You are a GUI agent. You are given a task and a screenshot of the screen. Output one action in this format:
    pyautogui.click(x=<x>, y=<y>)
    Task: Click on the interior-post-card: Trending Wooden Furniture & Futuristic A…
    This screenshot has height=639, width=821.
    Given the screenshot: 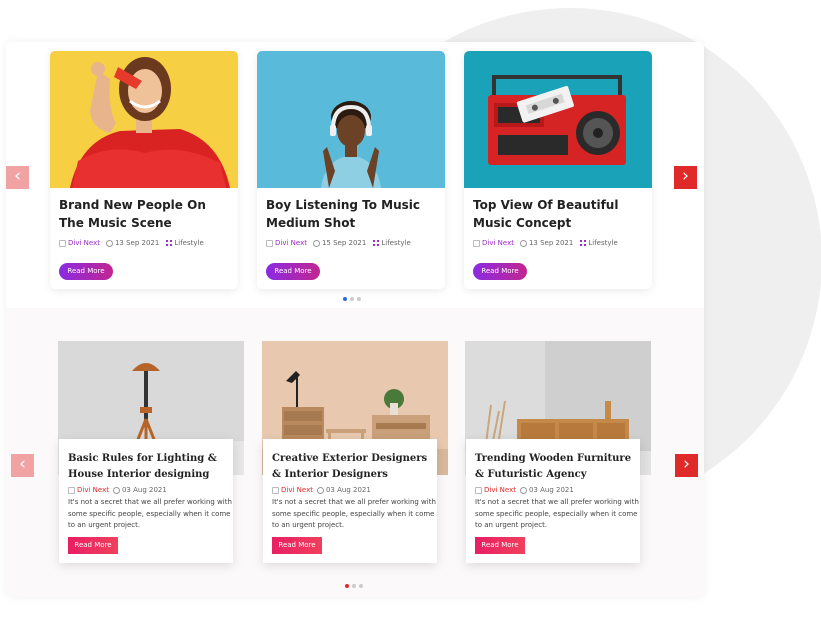 What is the action you would take?
    pyautogui.click(x=558, y=453)
    